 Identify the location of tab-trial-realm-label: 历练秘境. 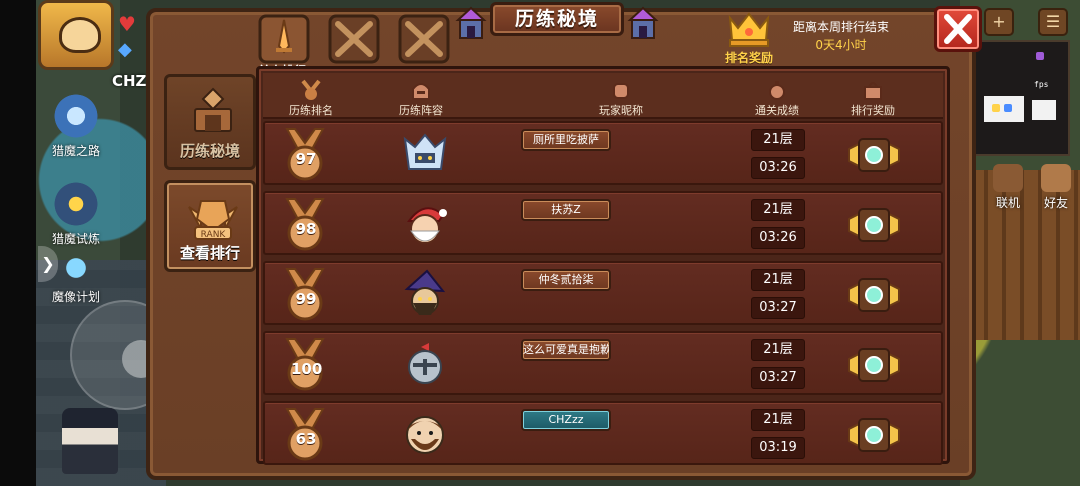
(209, 151).